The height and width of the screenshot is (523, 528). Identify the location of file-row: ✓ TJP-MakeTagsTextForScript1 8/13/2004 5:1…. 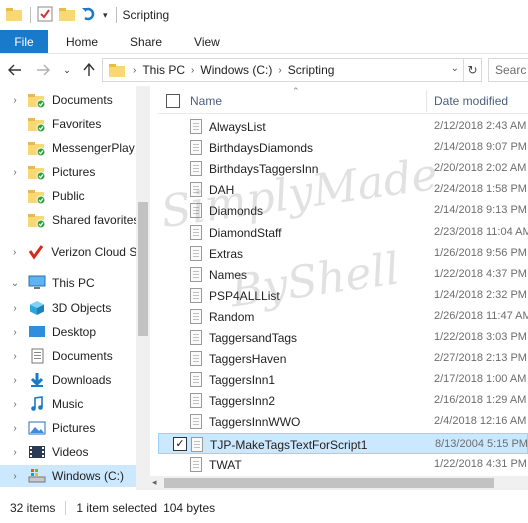
(343, 443).